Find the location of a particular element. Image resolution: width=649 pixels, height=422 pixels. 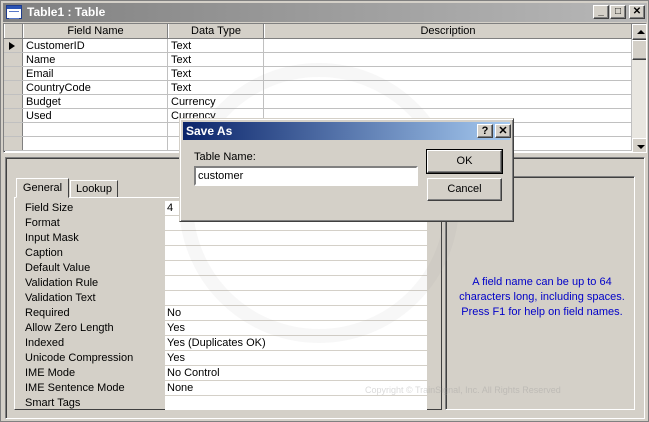

dialog-help-button: ? is located at coordinates (485, 131).